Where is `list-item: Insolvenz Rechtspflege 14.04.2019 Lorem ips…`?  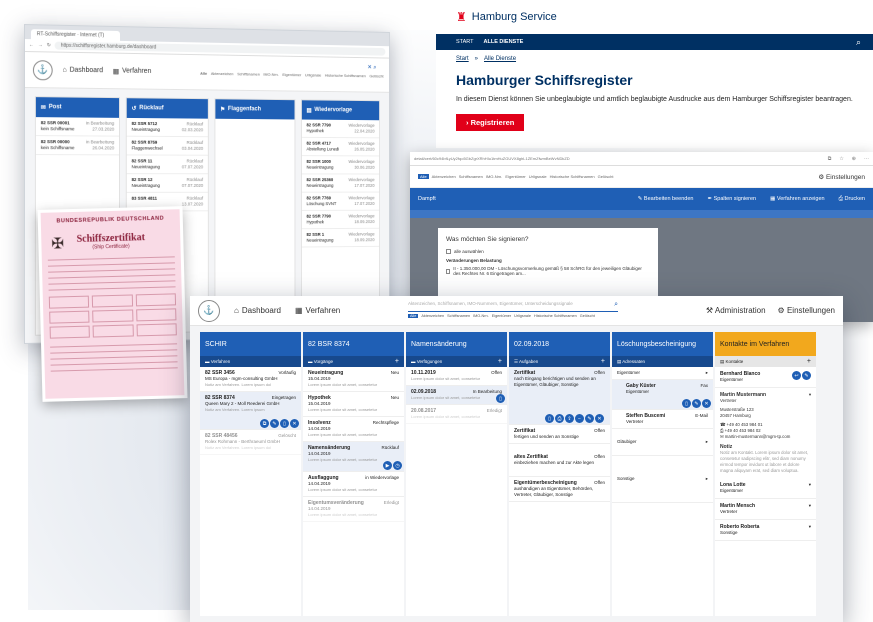 list-item: Insolvenz Rechtspflege 14.04.2019 Lorem ips… is located at coordinates (353, 429).